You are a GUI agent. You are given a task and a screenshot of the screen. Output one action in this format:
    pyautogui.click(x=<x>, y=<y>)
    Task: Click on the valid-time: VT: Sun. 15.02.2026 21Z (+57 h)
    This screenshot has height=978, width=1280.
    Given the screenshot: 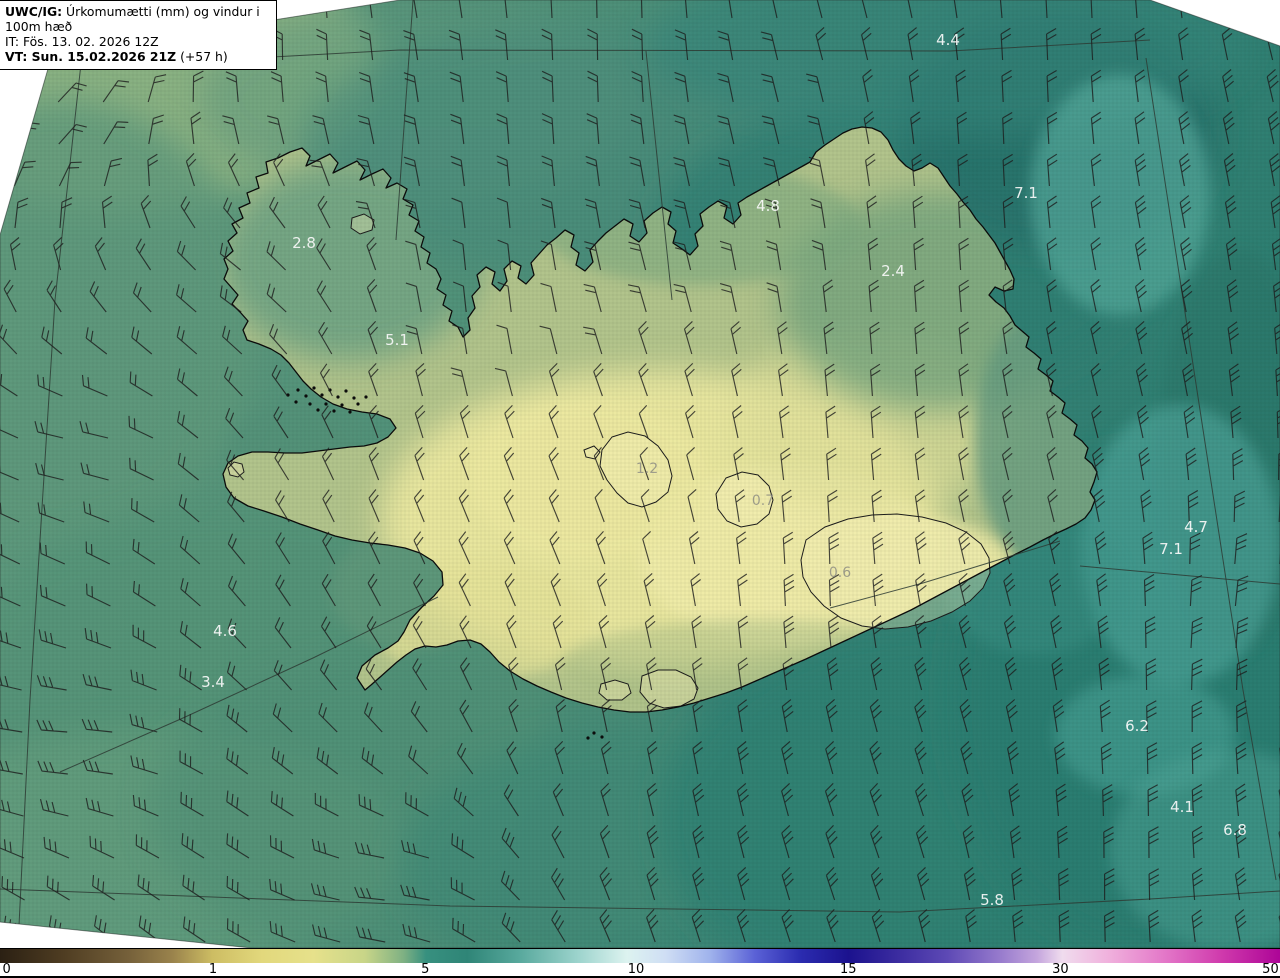 What is the action you would take?
    pyautogui.click(x=116, y=57)
    